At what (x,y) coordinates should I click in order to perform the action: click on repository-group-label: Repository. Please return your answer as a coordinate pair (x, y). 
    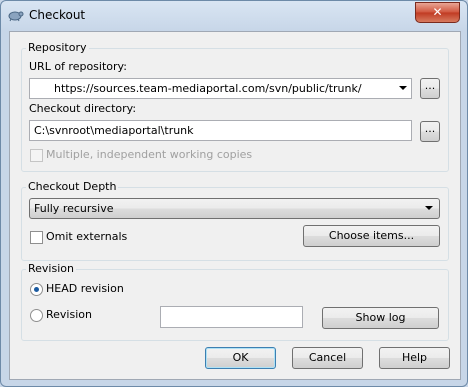
    Looking at the image, I should click on (57, 47).